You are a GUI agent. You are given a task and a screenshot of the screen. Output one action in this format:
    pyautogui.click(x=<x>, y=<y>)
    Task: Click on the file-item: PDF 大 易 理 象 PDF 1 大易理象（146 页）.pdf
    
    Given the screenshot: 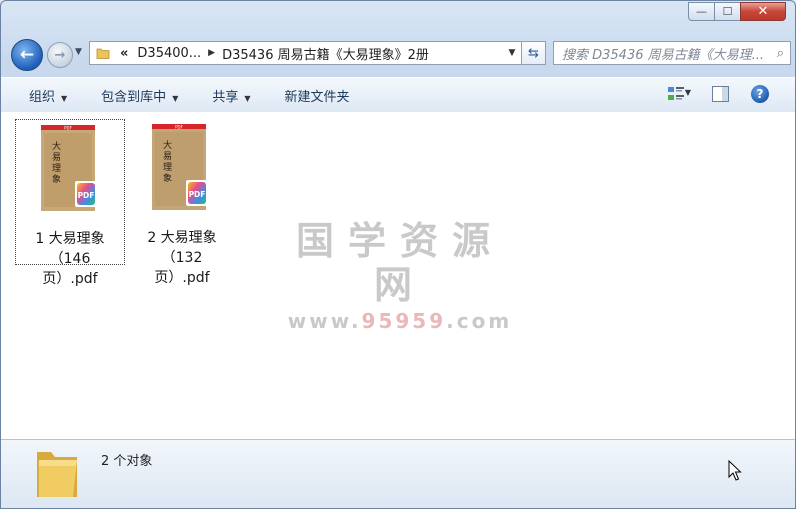 What is the action you would take?
    pyautogui.click(x=70, y=203)
    